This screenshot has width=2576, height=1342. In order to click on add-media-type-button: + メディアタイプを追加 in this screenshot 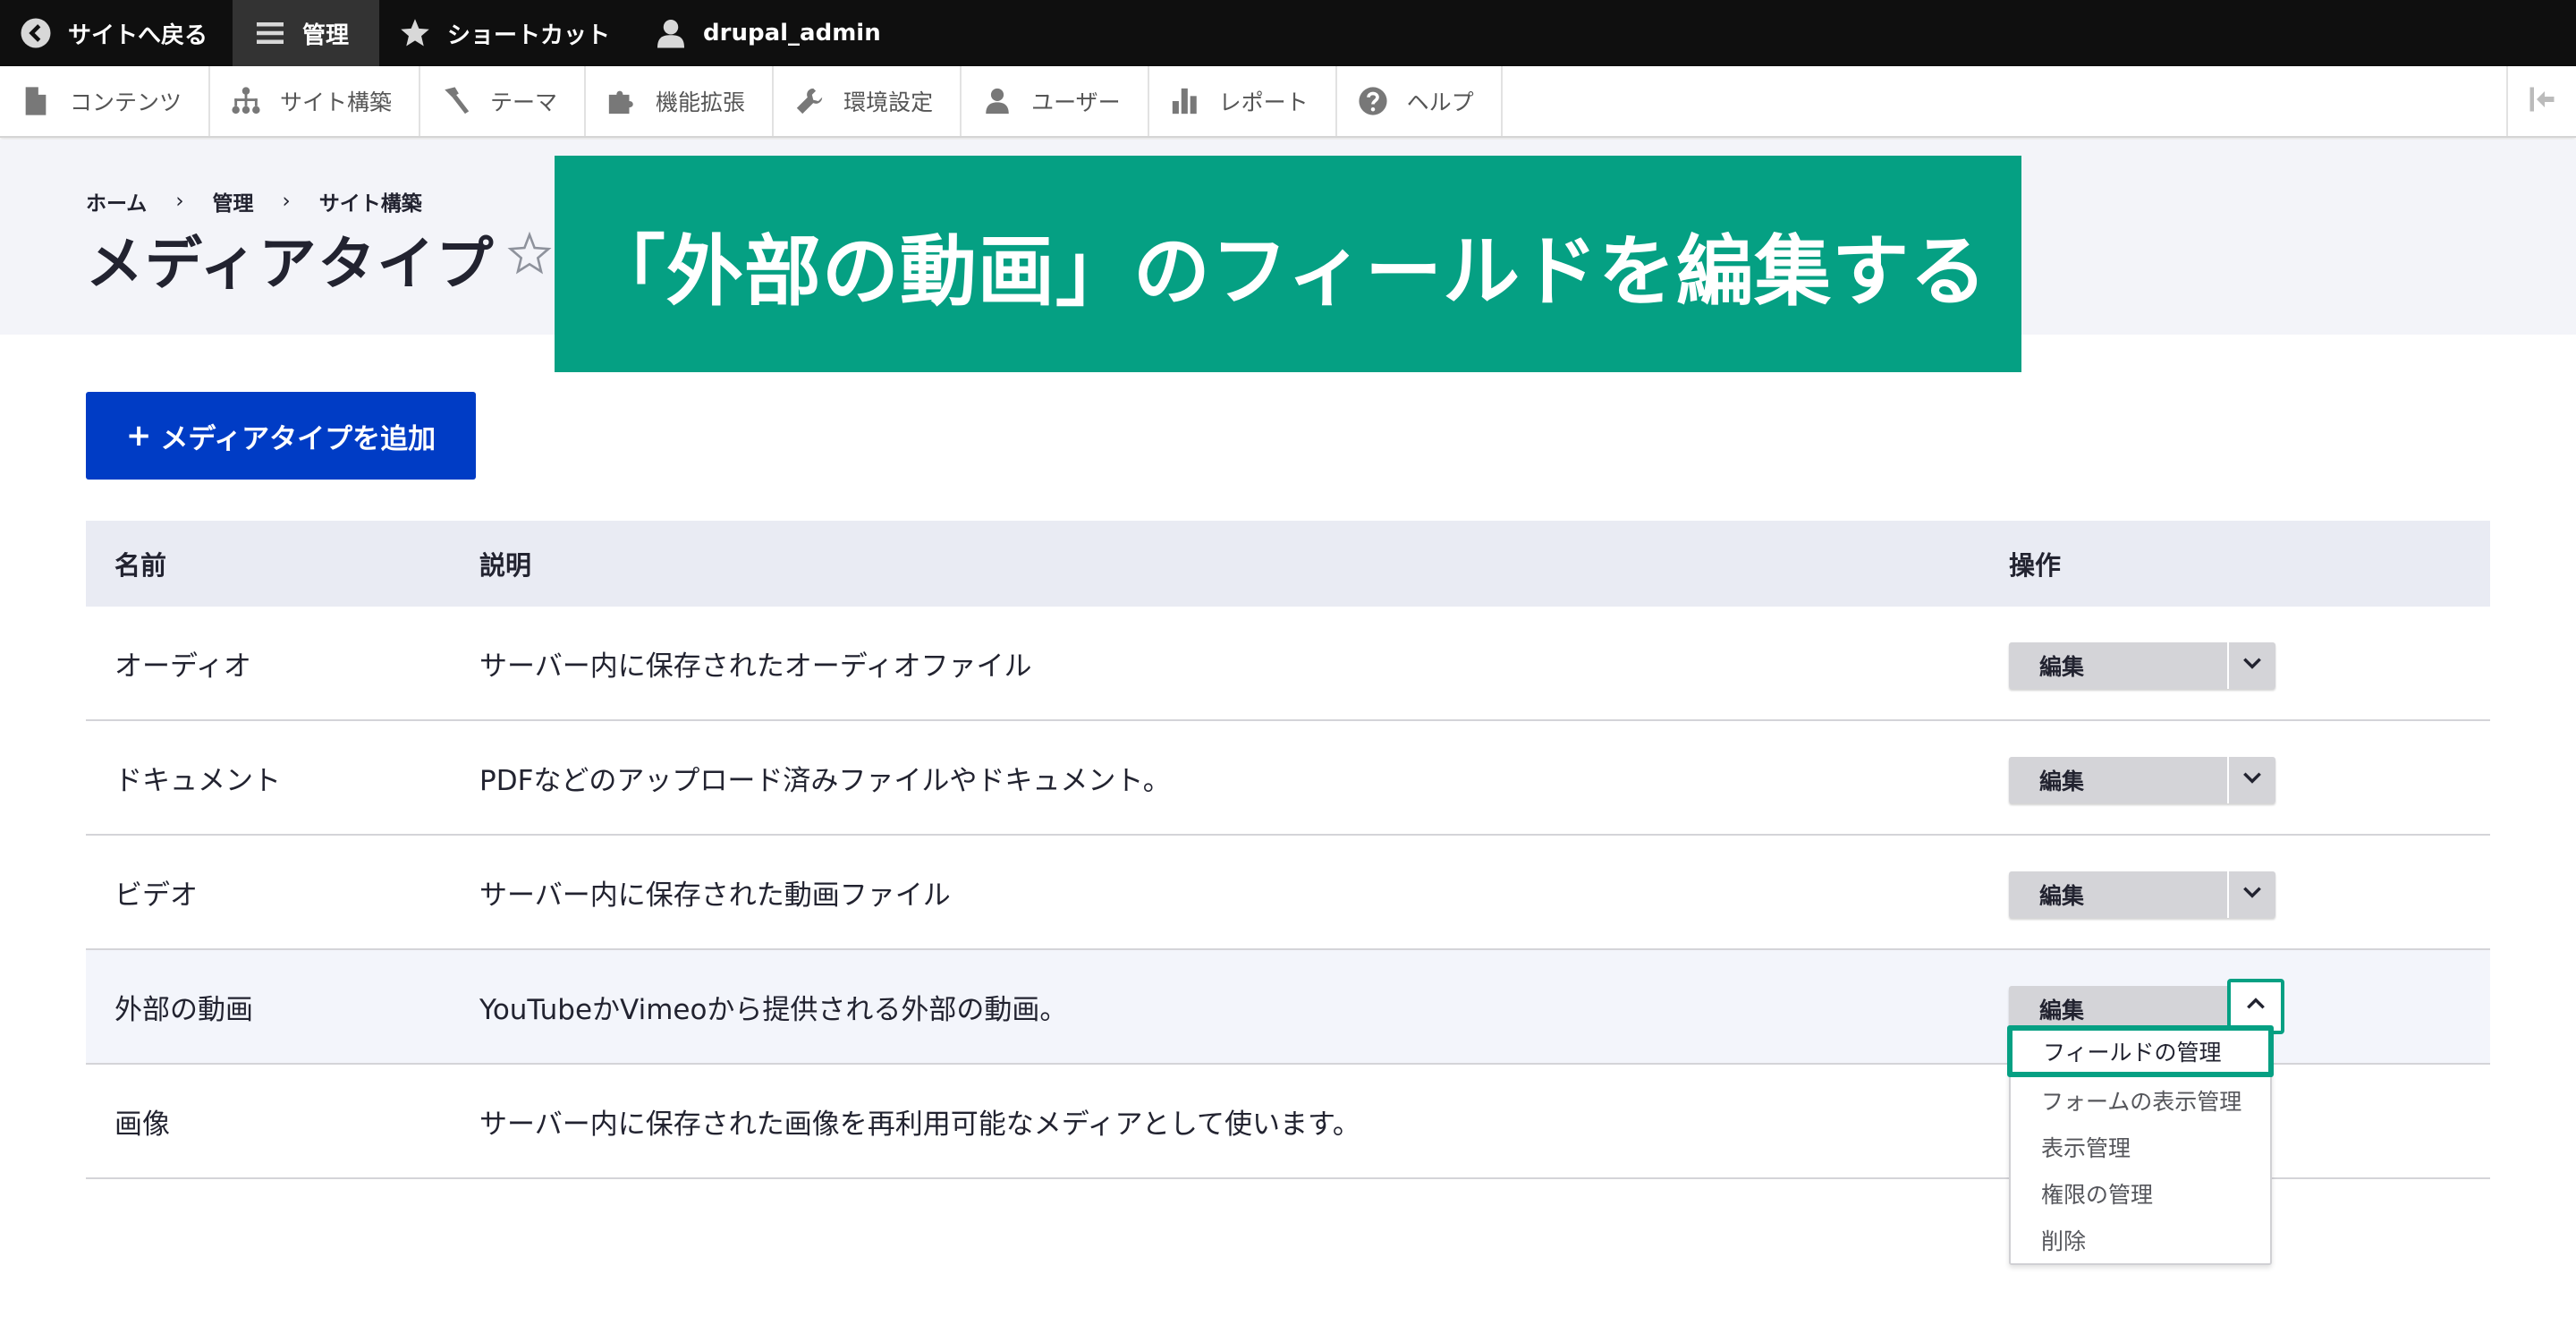, I will do `click(281, 436)`.